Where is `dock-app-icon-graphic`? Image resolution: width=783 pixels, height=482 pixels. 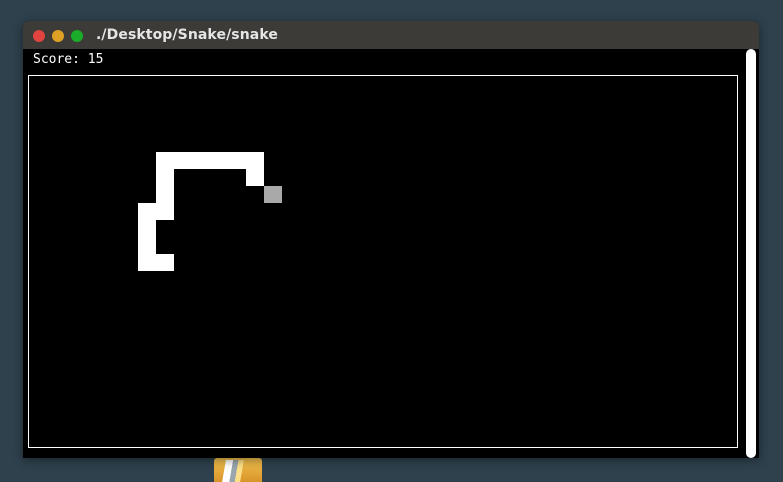
dock-app-icon-graphic is located at coordinates (233, 471).